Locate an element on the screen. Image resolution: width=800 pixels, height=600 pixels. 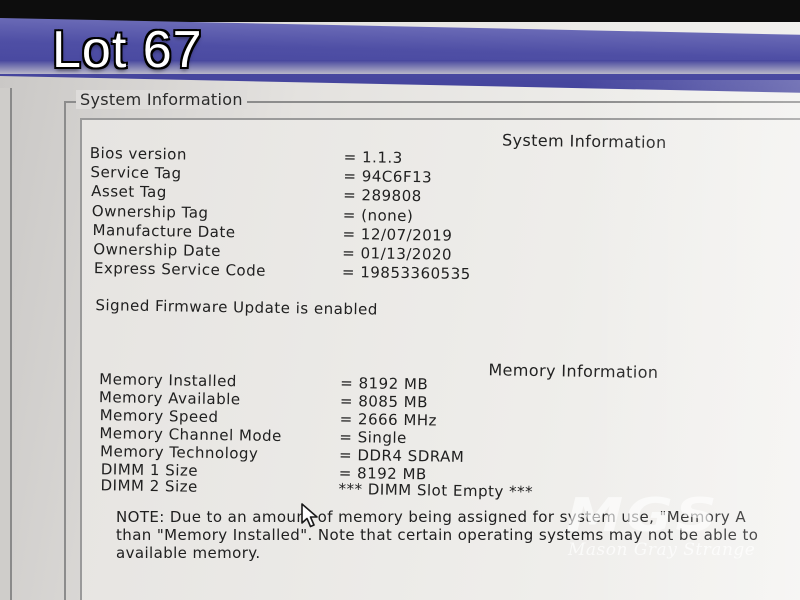
info-value: = (none) is located at coordinates (378, 215).